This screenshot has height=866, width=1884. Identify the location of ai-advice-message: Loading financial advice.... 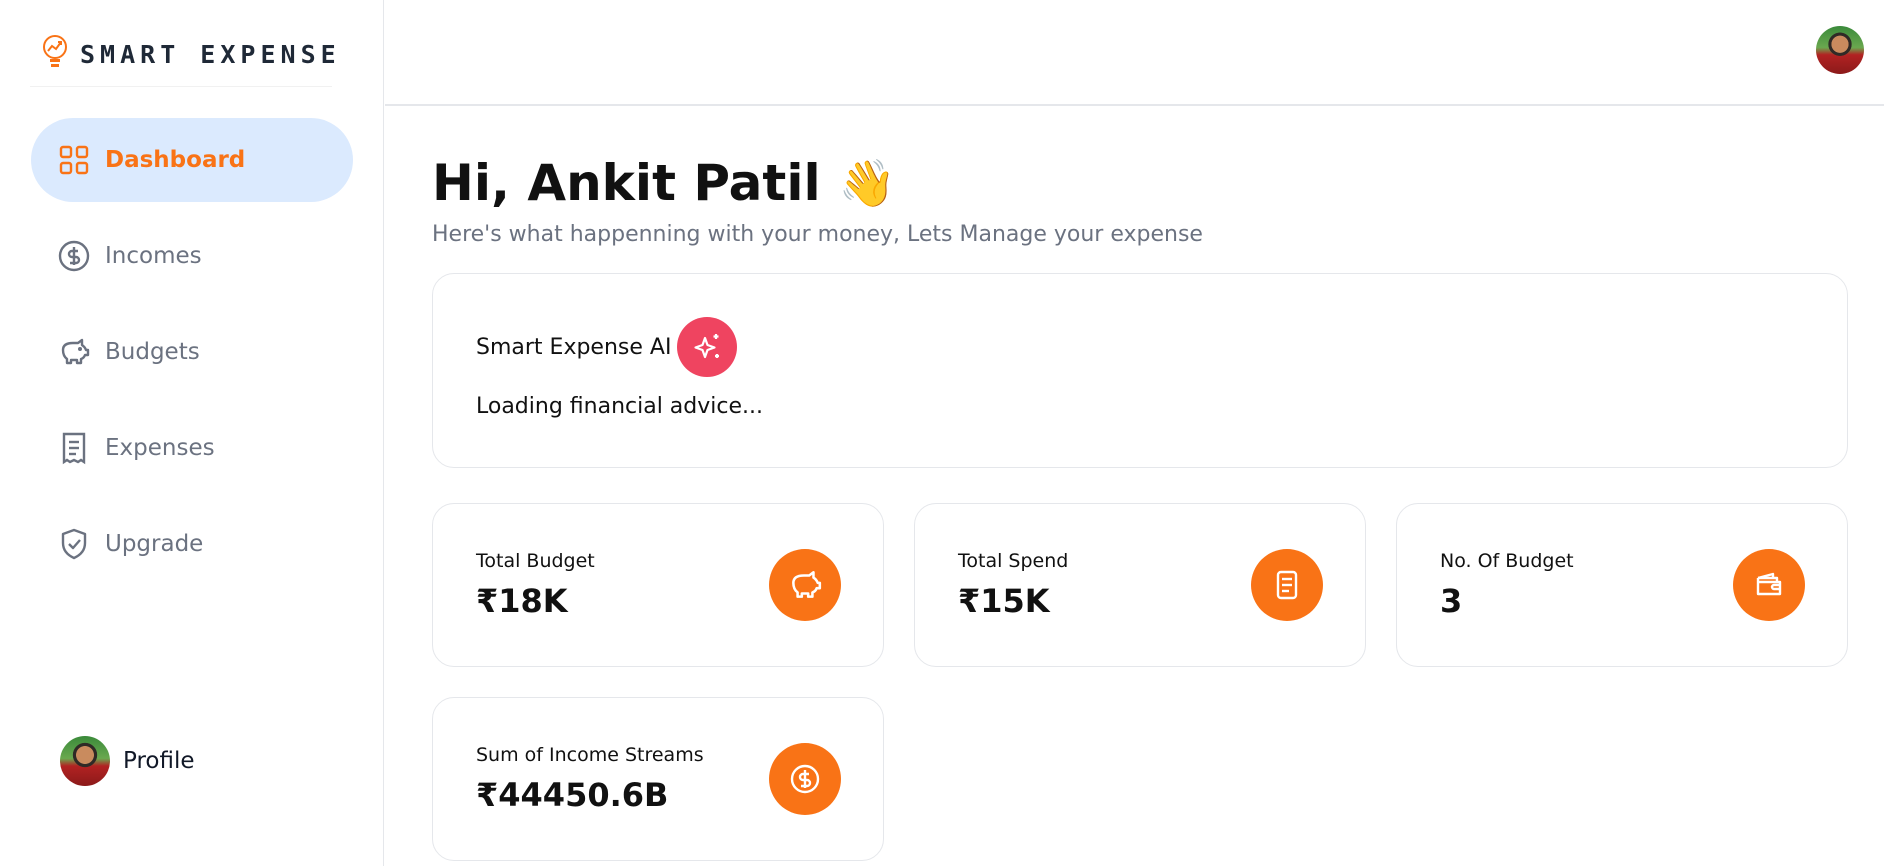
(619, 406).